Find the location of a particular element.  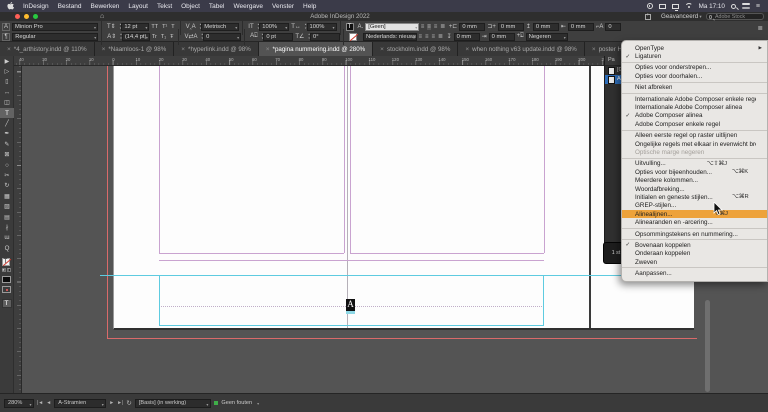

menu-item: Alinealijnen... ⌥⌘J is located at coordinates (694, 214).